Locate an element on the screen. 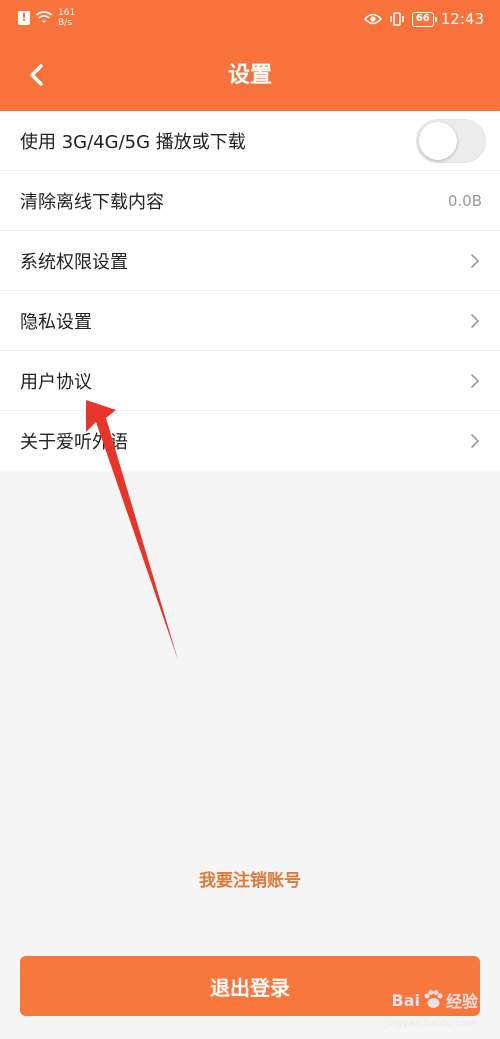 Image resolution: width=500 pixels, height=1039 pixels. watermark-brand-right: 经验 is located at coordinates (461, 1001).